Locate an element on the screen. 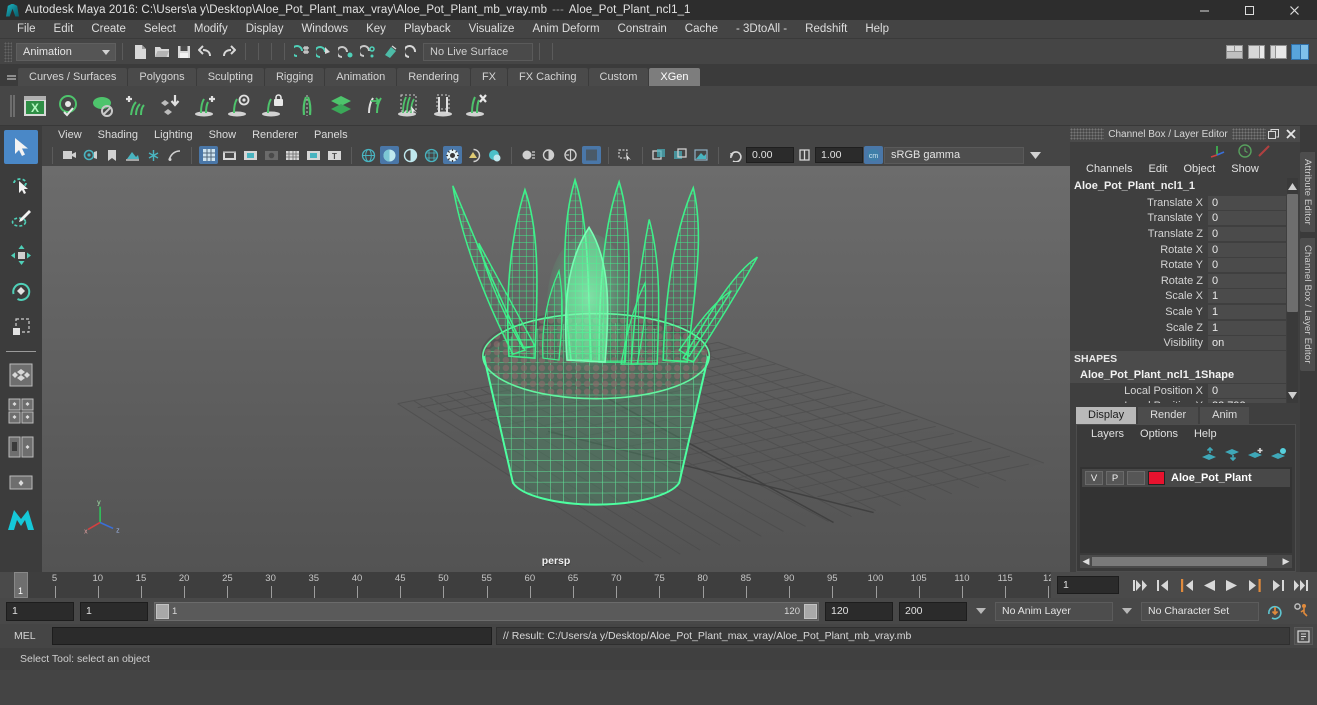 The width and height of the screenshot is (1317, 705). color-management-toggle-icon: cm is located at coordinates (873, 155).